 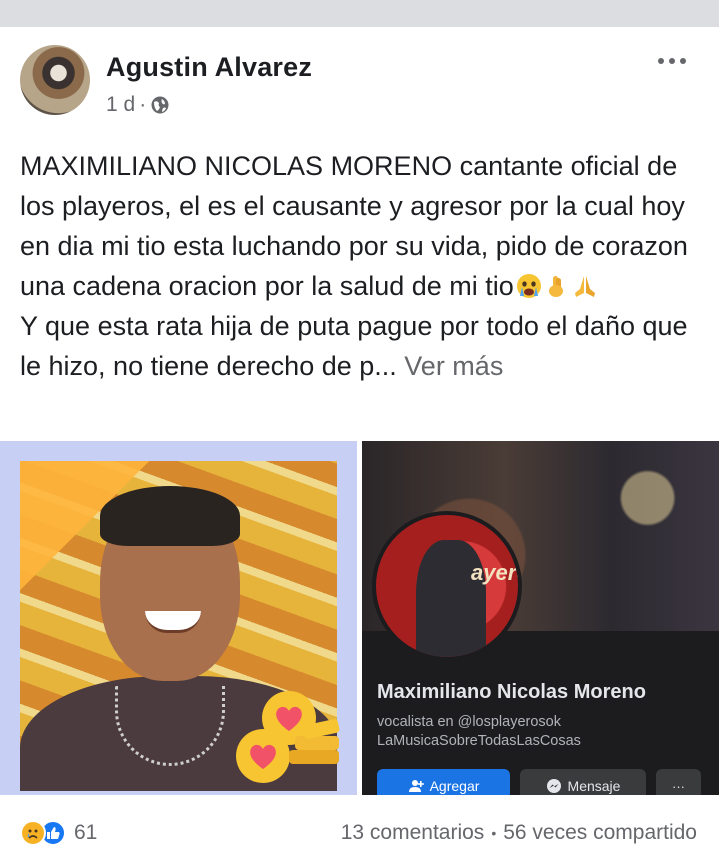 What do you see at coordinates (160, 105) in the screenshot?
I see `globe-icon` at bounding box center [160, 105].